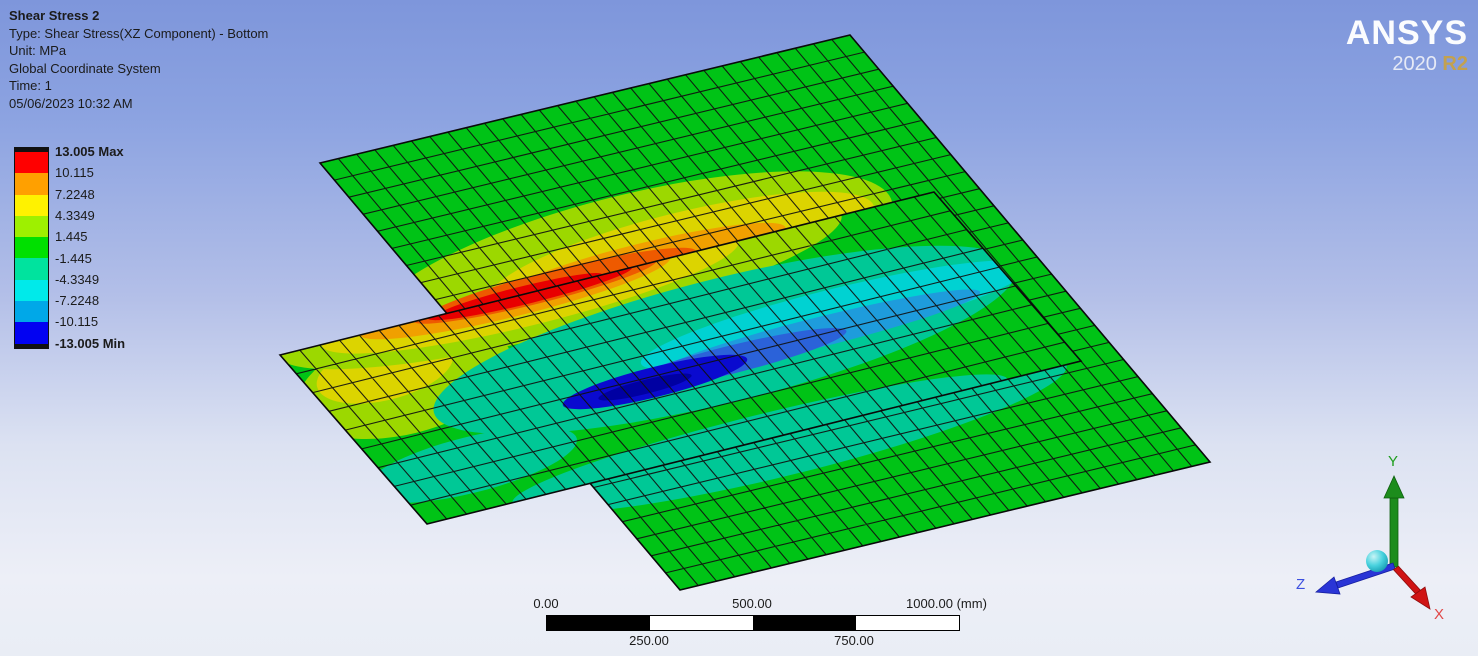  I want to click on result-title: Shear Stress 2, so click(54, 15).